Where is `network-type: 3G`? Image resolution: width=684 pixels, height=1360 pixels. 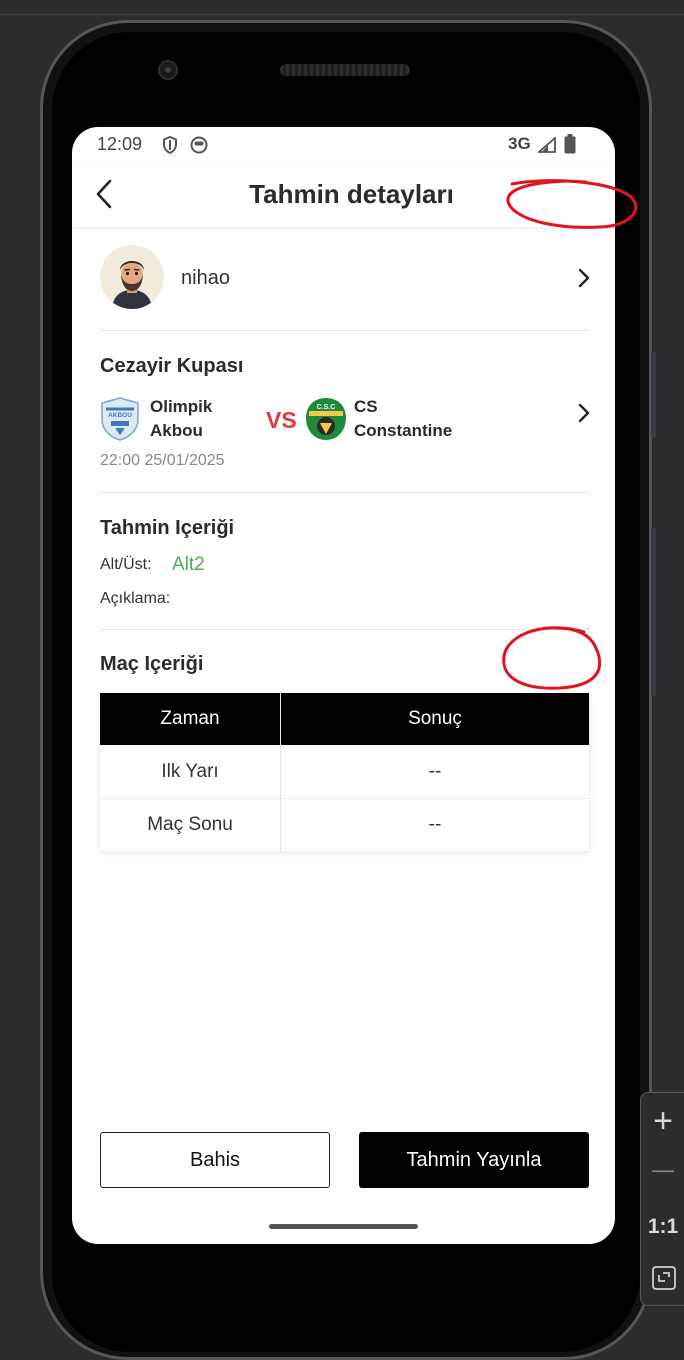
network-type: 3G is located at coordinates (519, 143).